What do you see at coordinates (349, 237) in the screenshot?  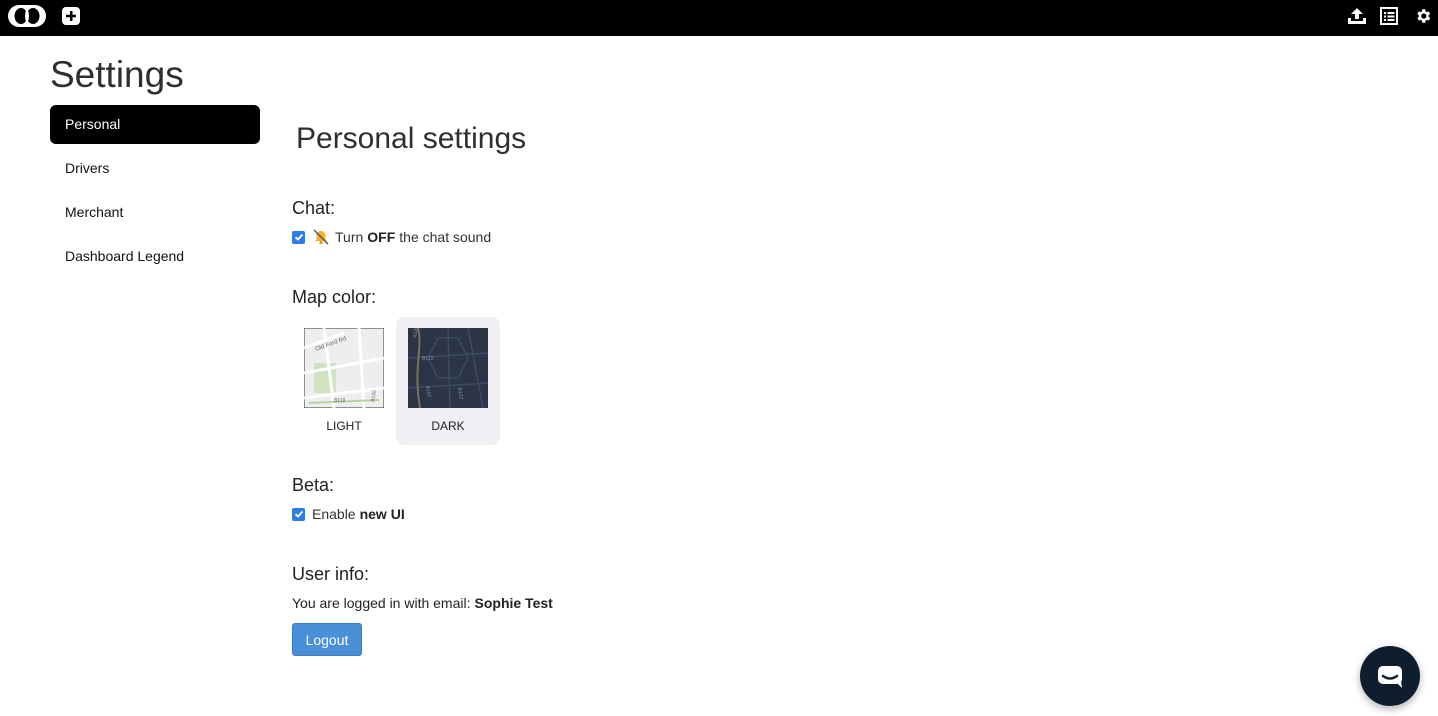 I see `chat-sound-label-pre: Turn` at bounding box center [349, 237].